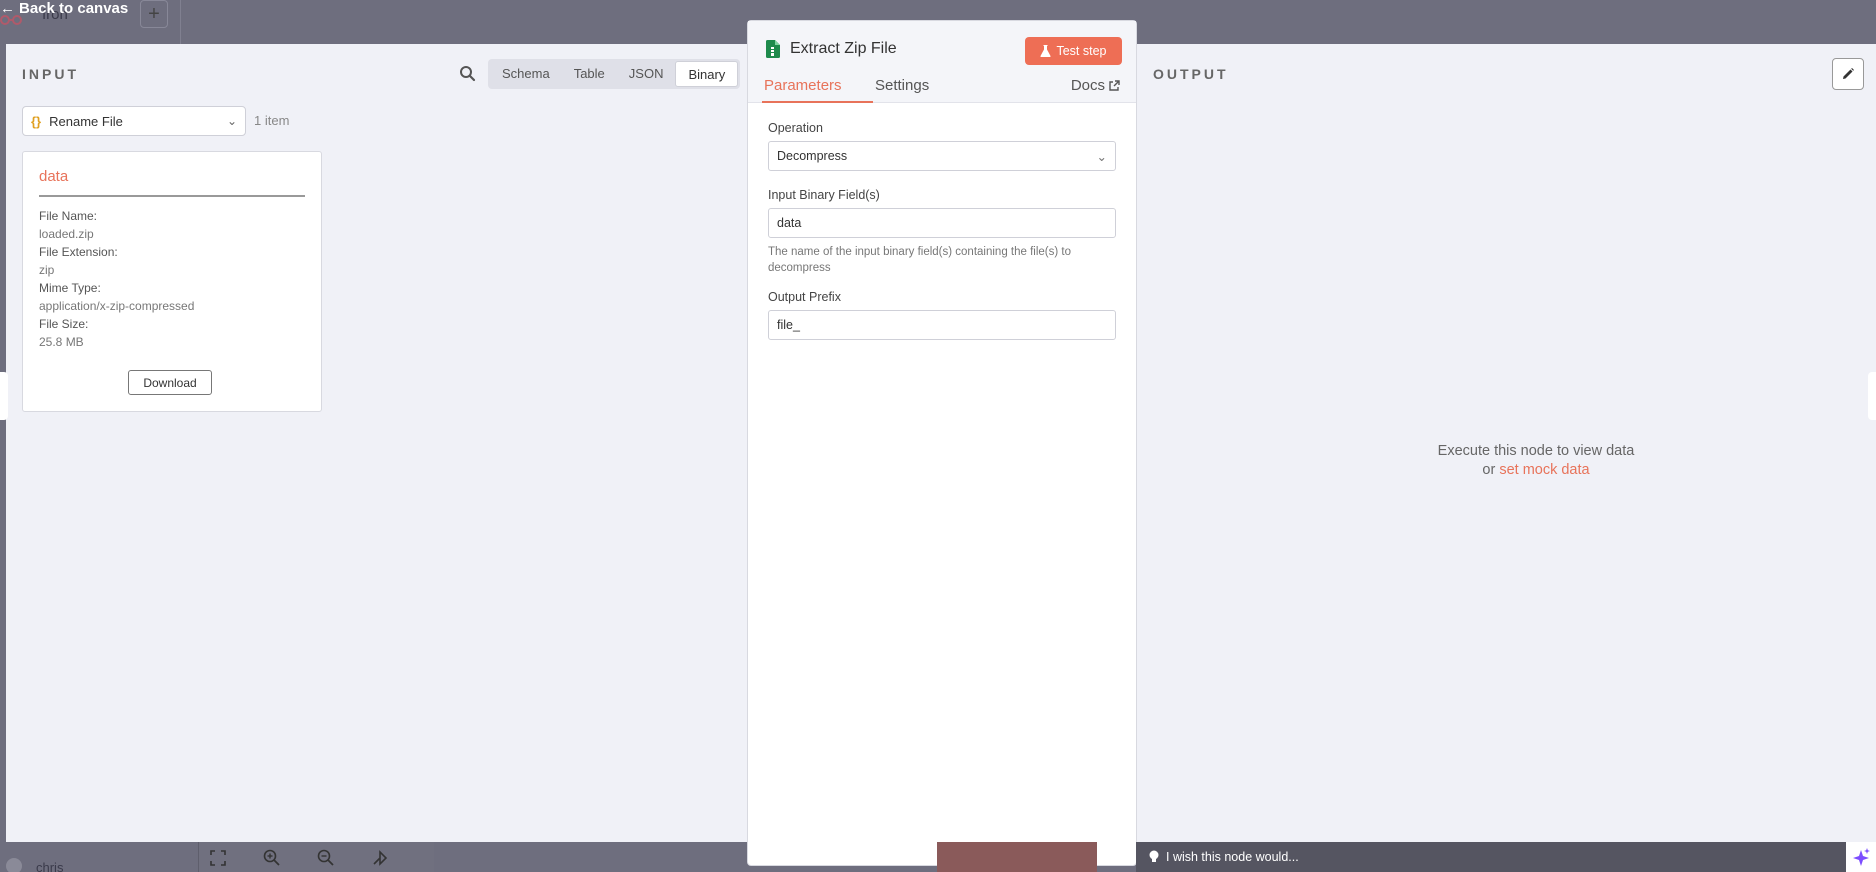 This screenshot has width=1876, height=872. Describe the element at coordinates (1191, 74) in the screenshot. I see `output-pane-title: OUTPUT` at that location.